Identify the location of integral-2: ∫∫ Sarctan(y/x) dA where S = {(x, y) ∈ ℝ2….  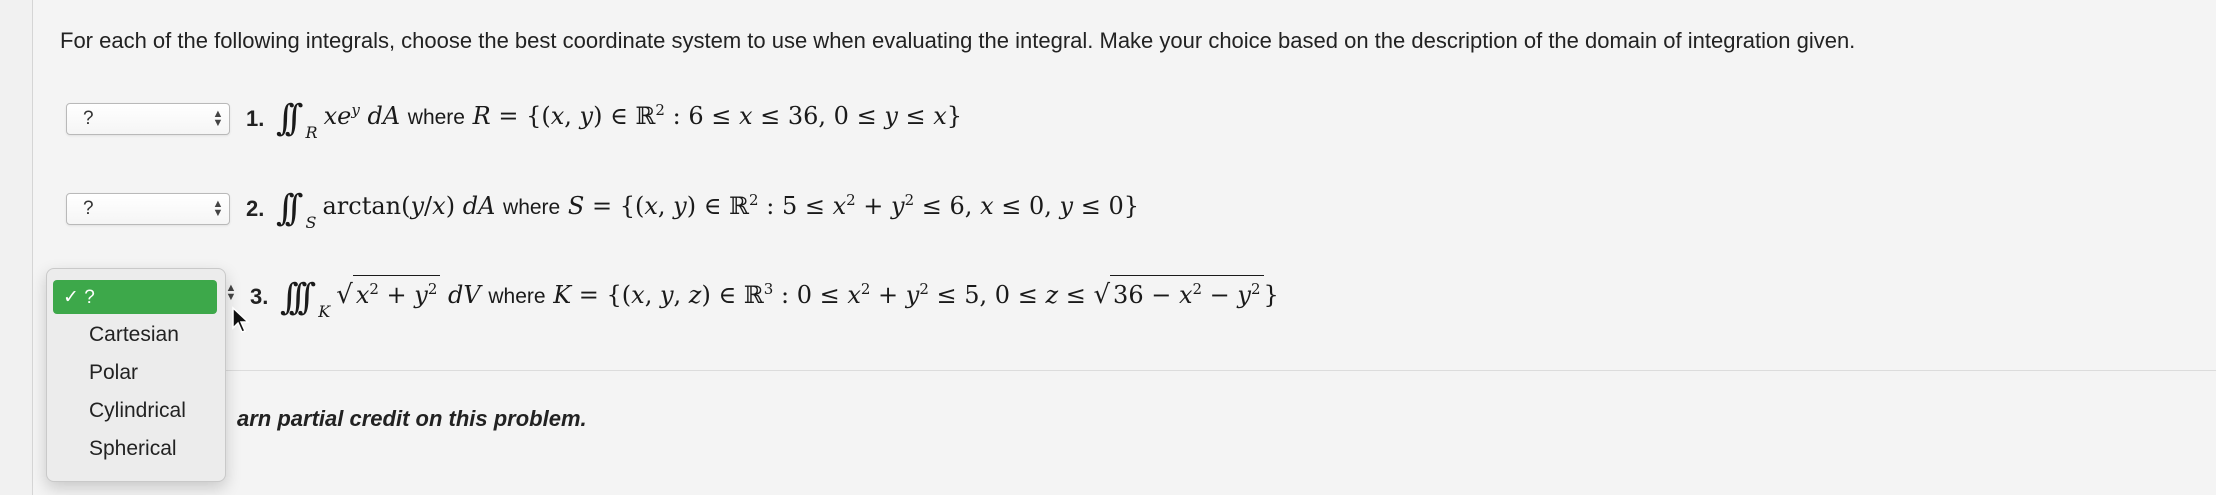
(707, 210).